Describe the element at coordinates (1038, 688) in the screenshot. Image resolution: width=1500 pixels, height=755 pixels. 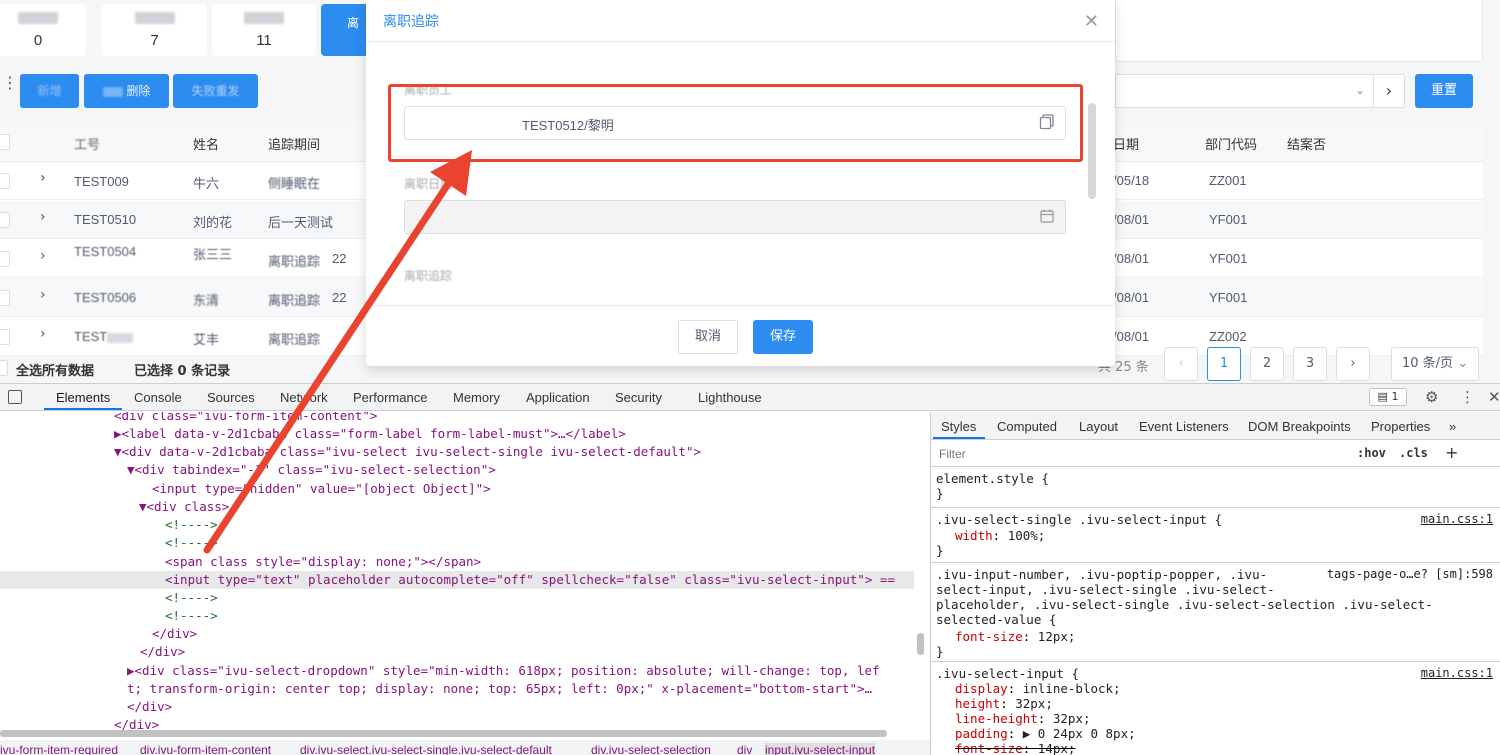
I see `css-property: display: inline-block;` at that location.